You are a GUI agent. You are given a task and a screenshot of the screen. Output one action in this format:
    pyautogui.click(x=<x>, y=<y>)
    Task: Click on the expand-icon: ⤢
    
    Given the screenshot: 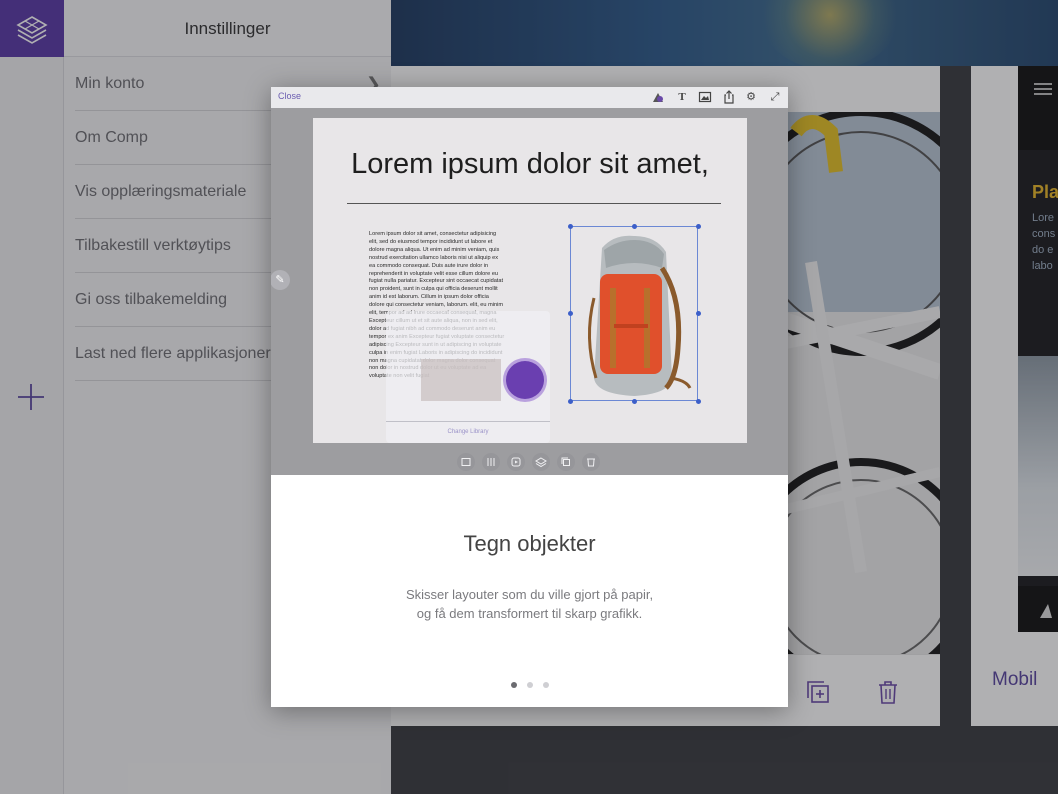 What is the action you would take?
    pyautogui.click(x=775, y=97)
    